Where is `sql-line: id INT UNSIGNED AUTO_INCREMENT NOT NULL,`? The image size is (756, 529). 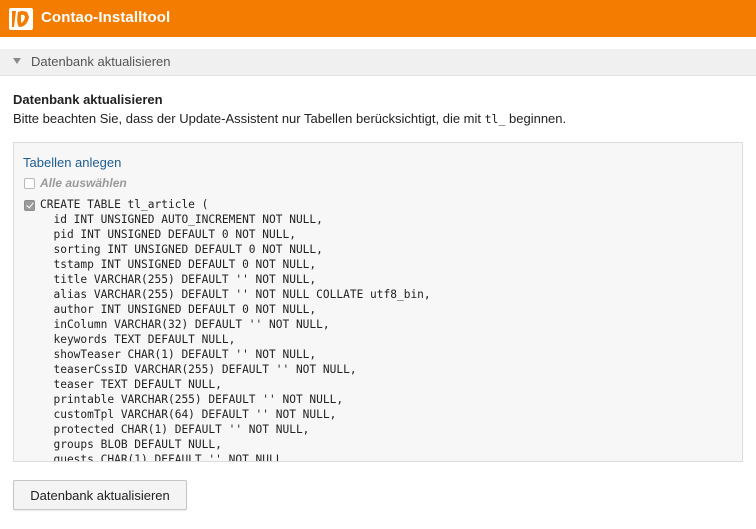 sql-line: id INT UNSIGNED AUTO_INCREMENT NOT NULL, is located at coordinates (188, 219).